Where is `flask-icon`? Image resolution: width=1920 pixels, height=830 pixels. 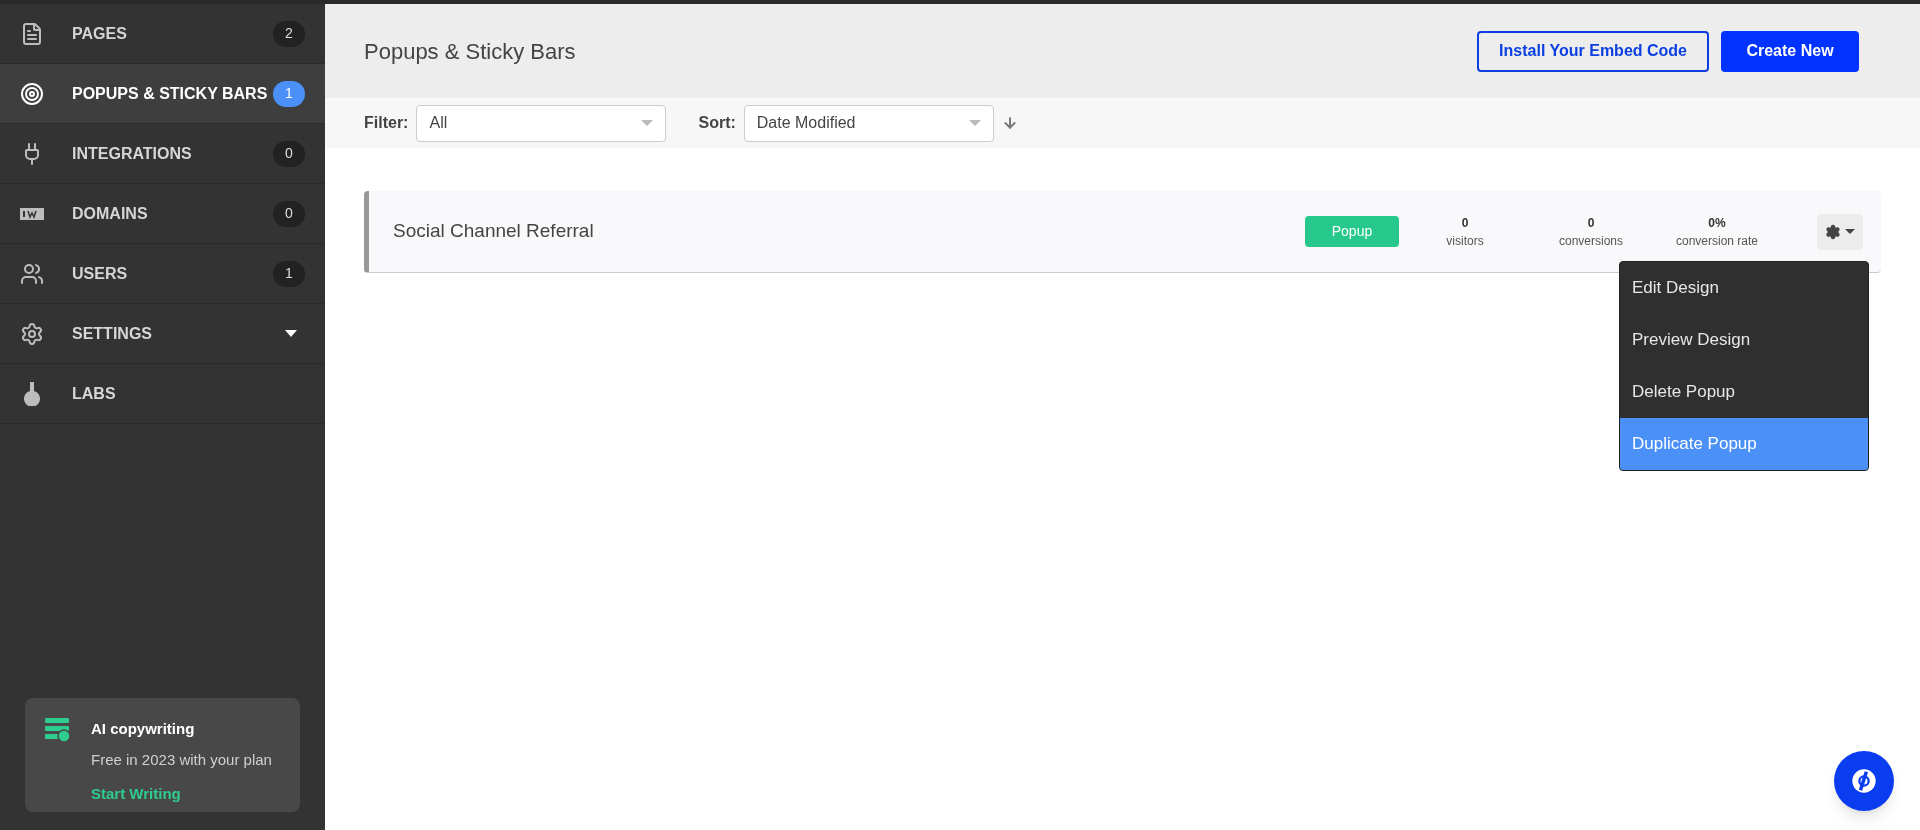
flask-icon is located at coordinates (32, 393).